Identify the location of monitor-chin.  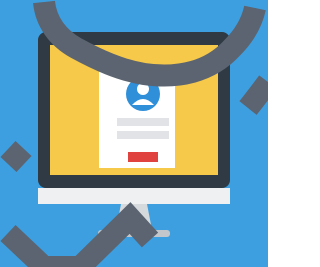
(134, 196).